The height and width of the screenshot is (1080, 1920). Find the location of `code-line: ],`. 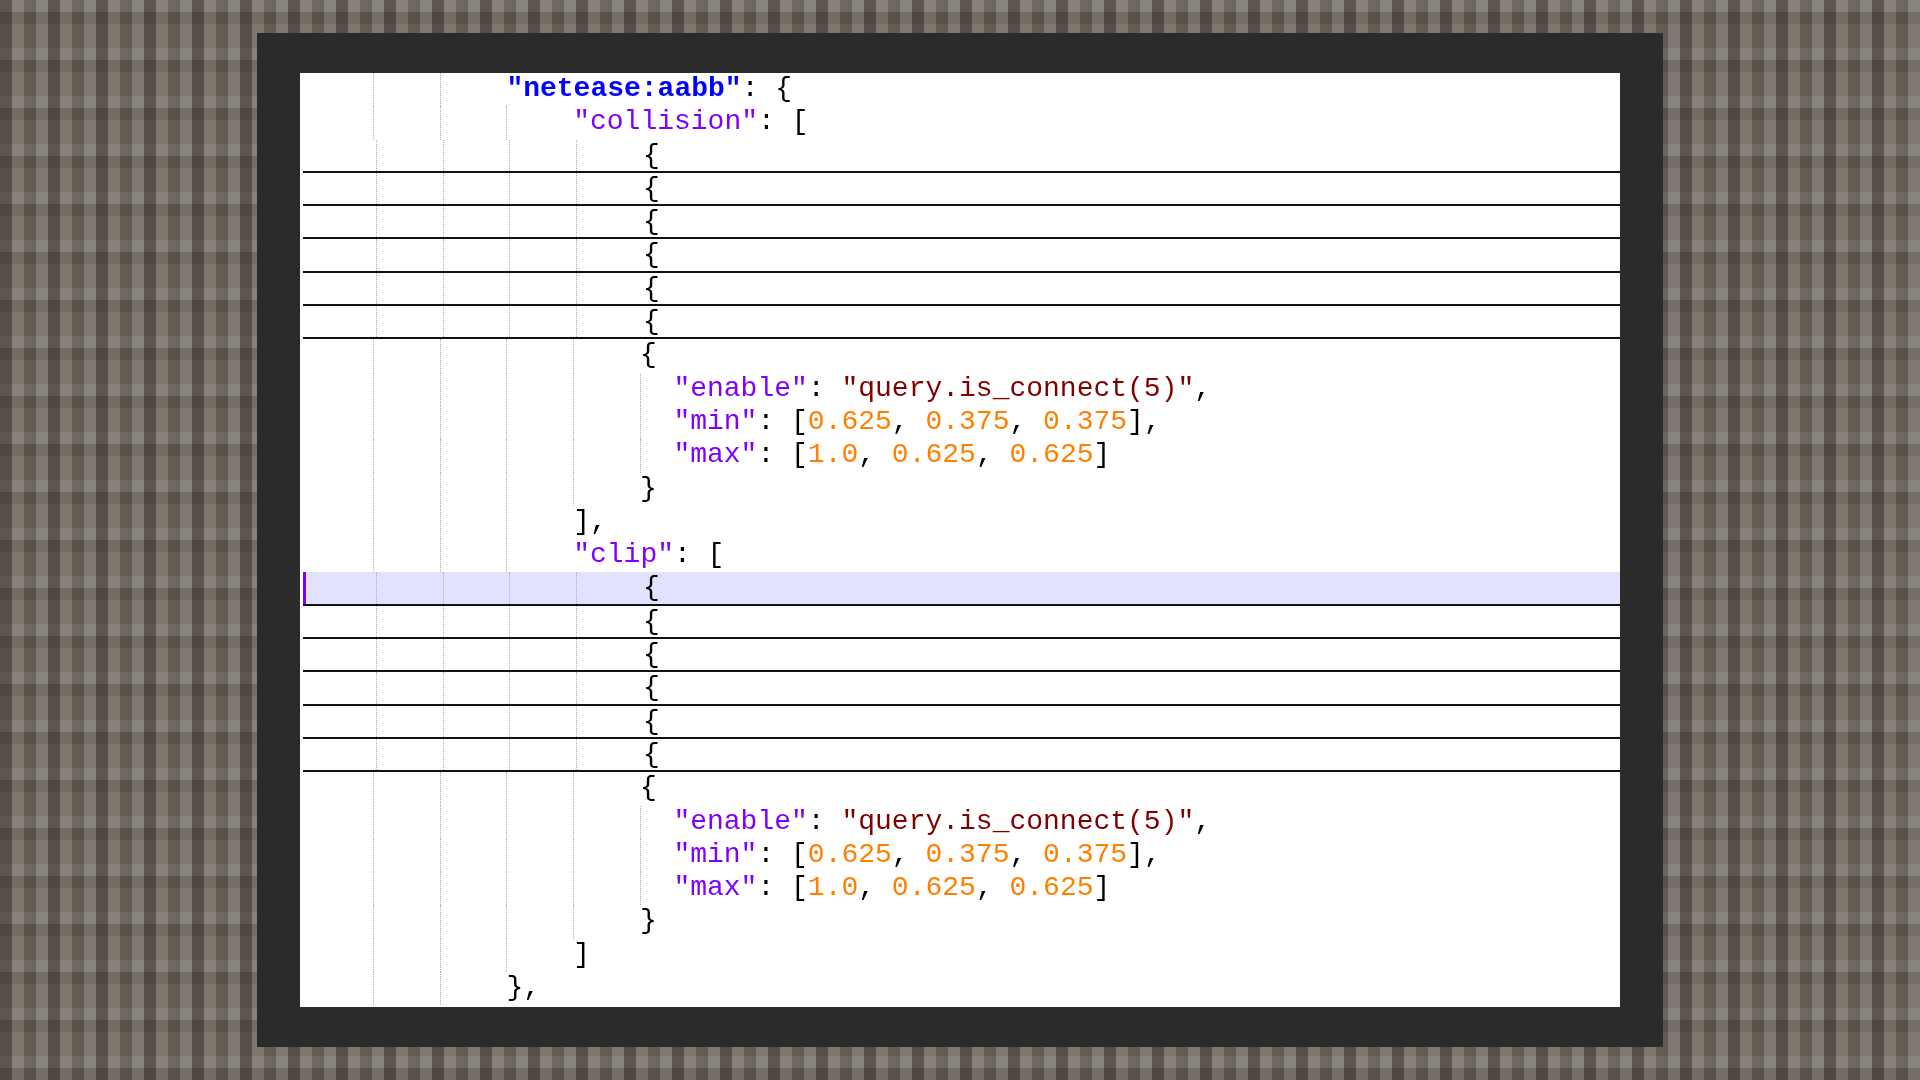

code-line: ], is located at coordinates (960, 522).